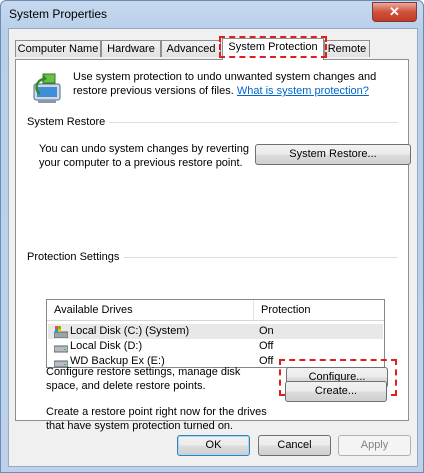 The height and width of the screenshot is (473, 424). What do you see at coordinates (394, 12) in the screenshot?
I see `close-button: ✕` at bounding box center [394, 12].